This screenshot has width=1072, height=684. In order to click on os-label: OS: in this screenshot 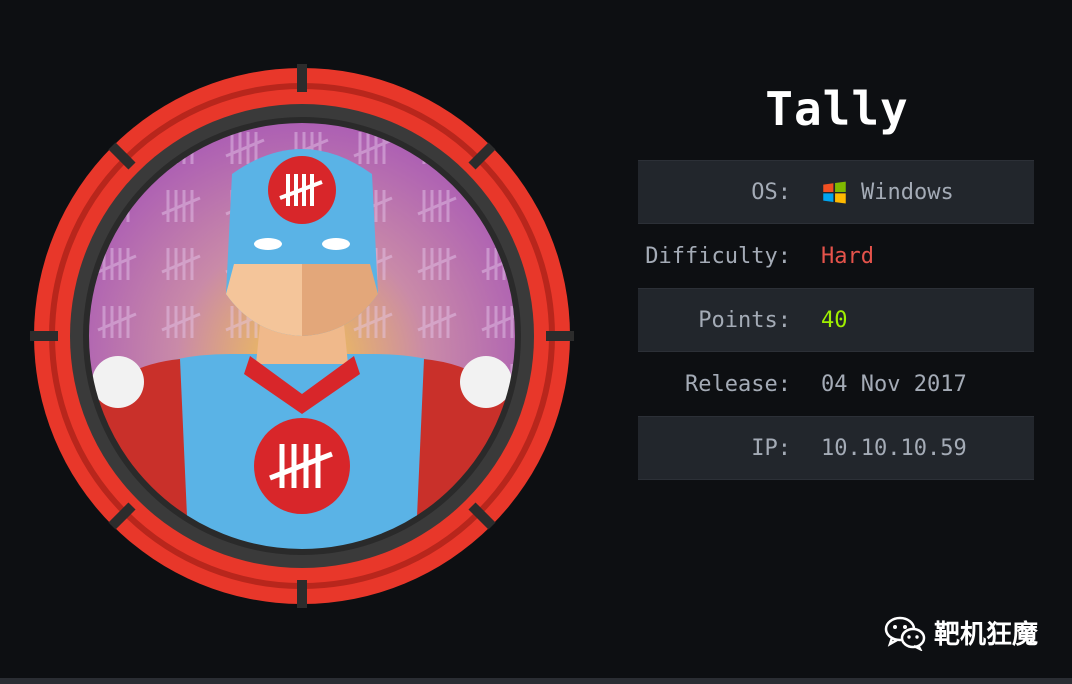, I will do `click(771, 192)`.